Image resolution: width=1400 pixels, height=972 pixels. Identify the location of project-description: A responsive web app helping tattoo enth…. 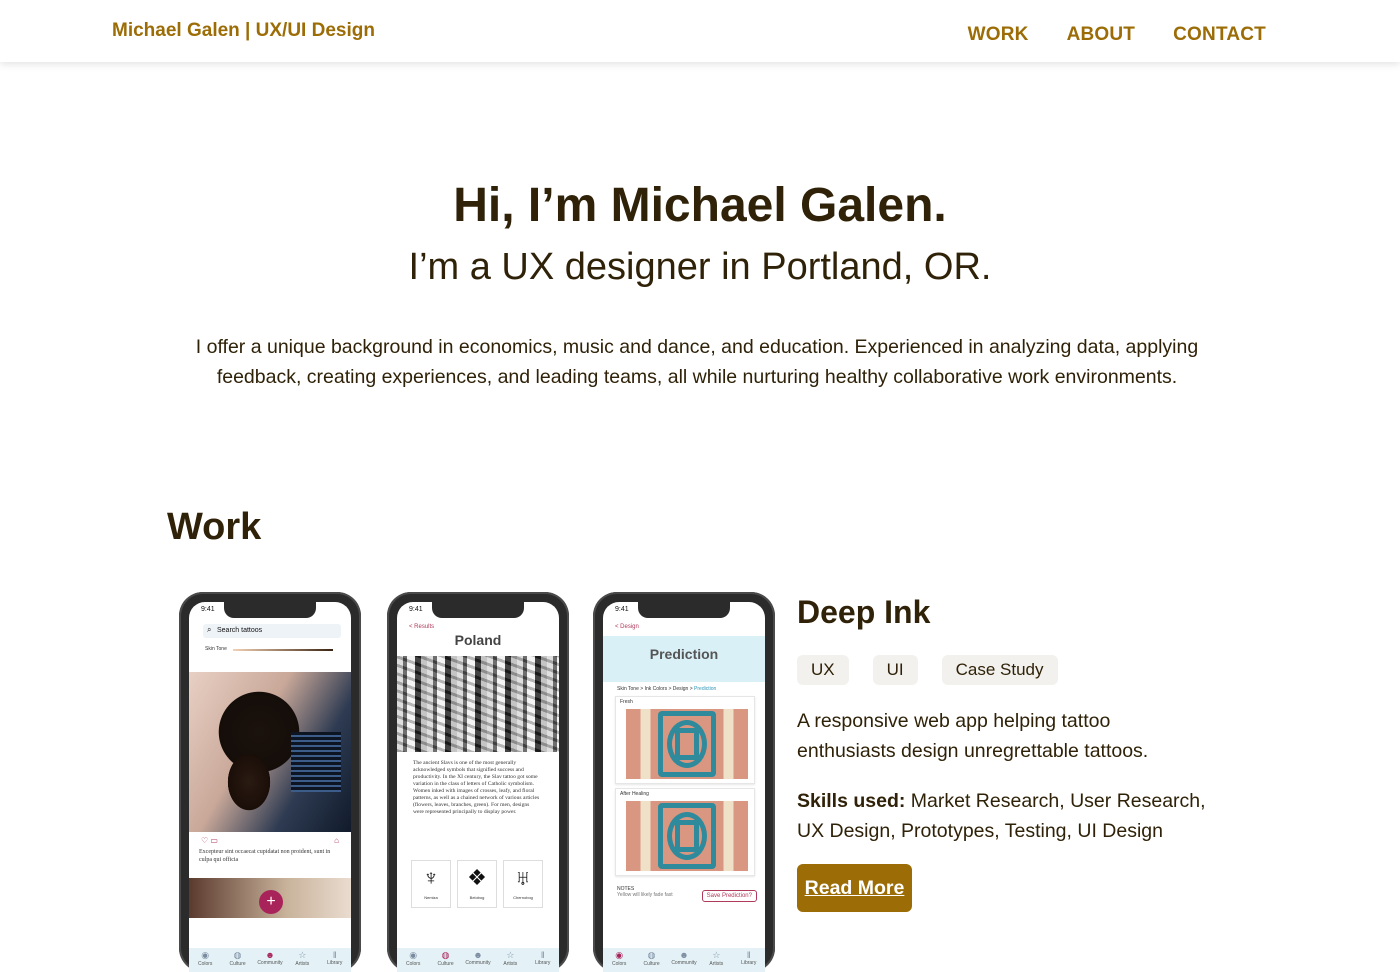
(973, 736).